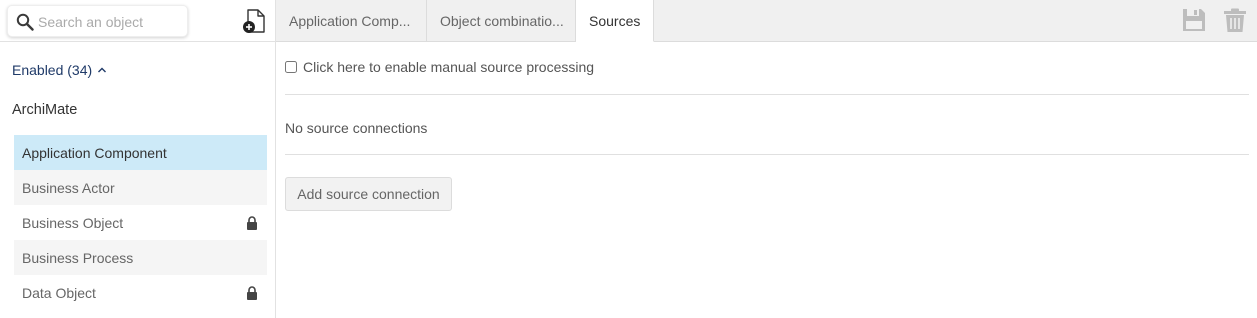  I want to click on list-item: Business Object, so click(140, 222).